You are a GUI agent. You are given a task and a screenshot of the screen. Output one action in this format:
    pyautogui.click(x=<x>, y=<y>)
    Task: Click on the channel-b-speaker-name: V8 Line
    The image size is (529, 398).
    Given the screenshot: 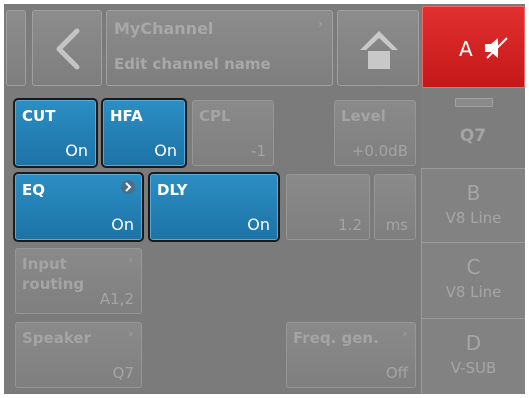 What is the action you would take?
    pyautogui.click(x=473, y=218)
    